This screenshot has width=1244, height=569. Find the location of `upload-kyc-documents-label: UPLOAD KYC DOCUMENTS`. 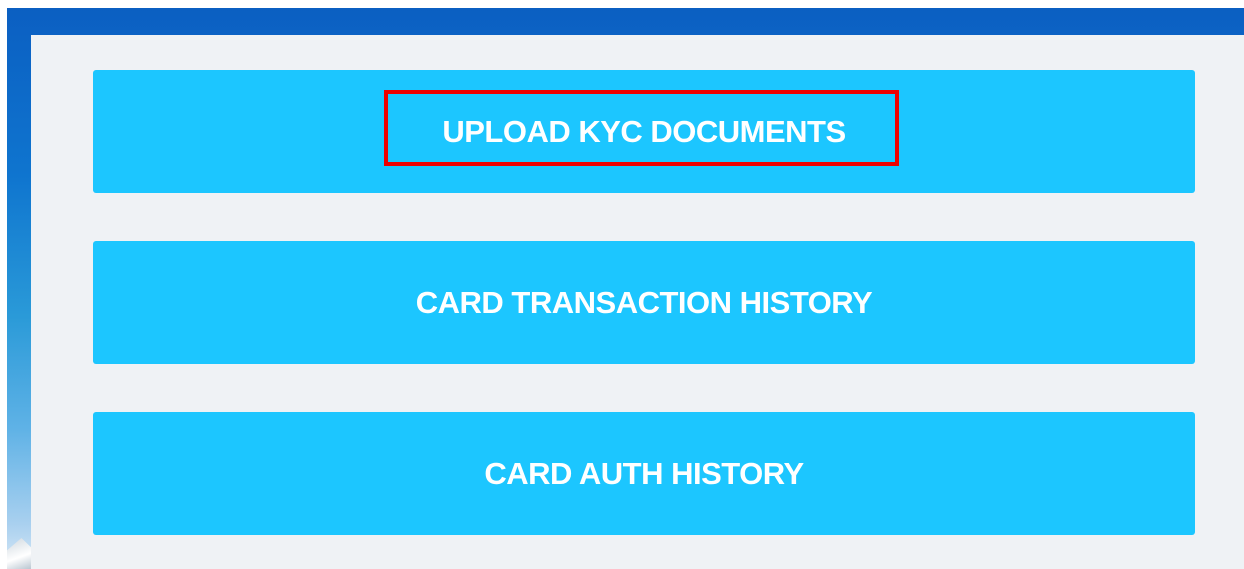

upload-kyc-documents-label: UPLOAD KYC DOCUMENTS is located at coordinates (644, 131).